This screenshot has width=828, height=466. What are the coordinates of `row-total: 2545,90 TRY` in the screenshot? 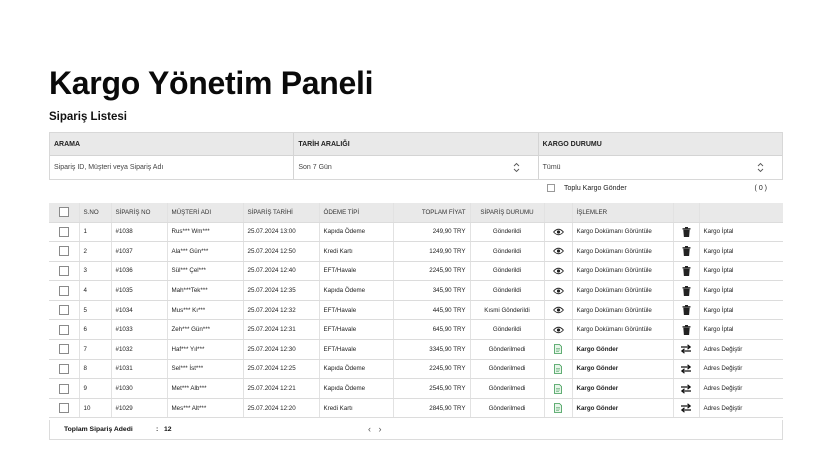 It's located at (432, 388).